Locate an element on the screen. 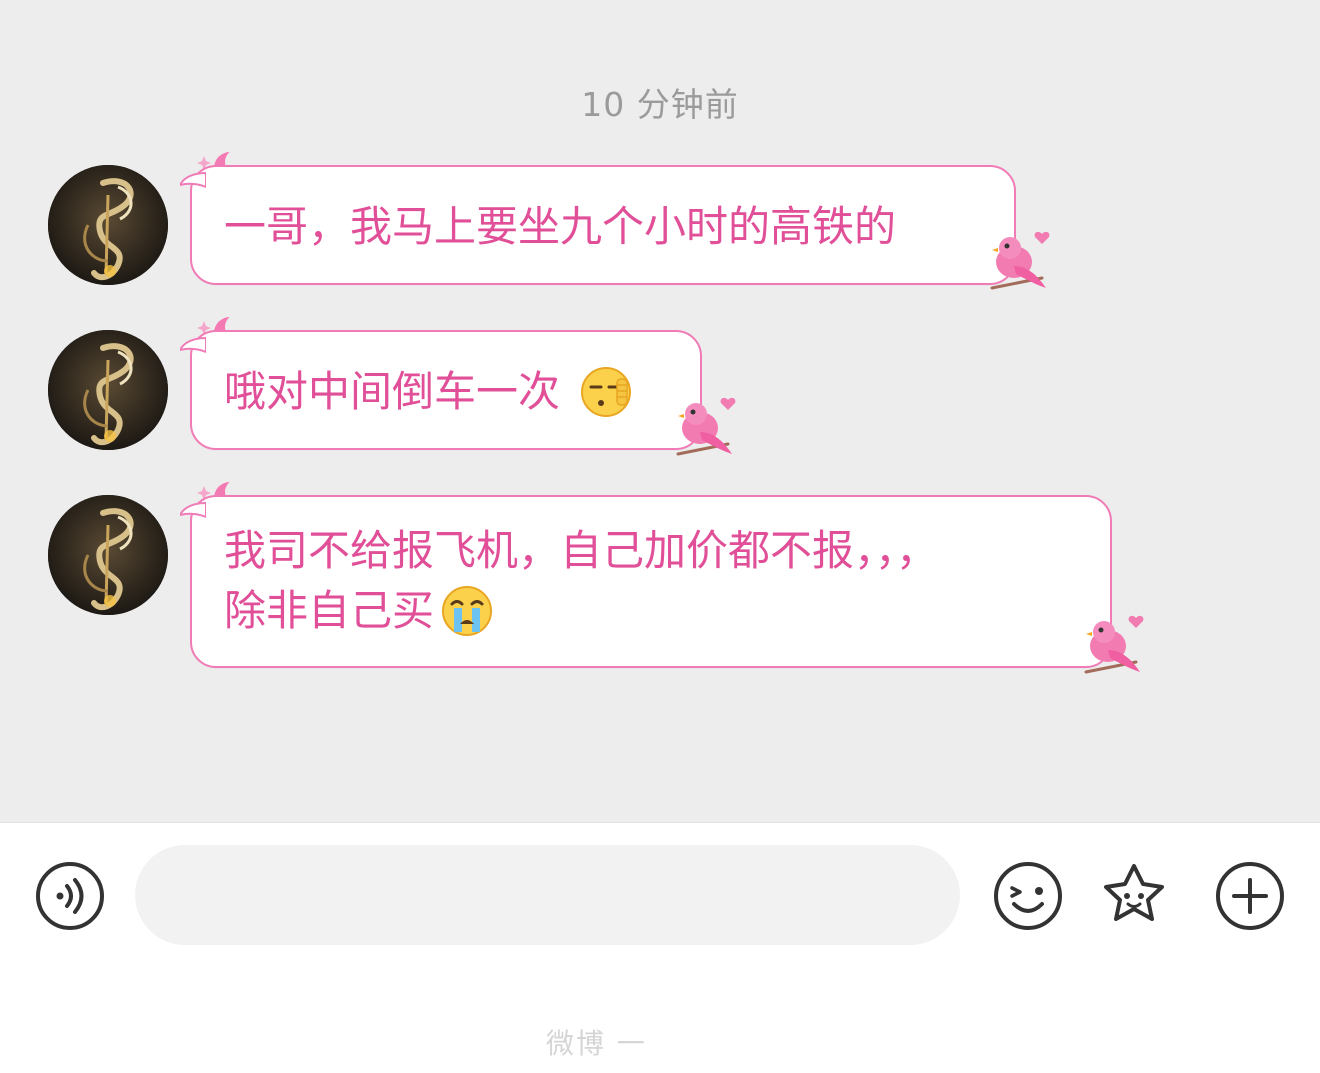  message-bubble: 一哥，我马上要坐九个小时的高铁的 is located at coordinates (598, 225).